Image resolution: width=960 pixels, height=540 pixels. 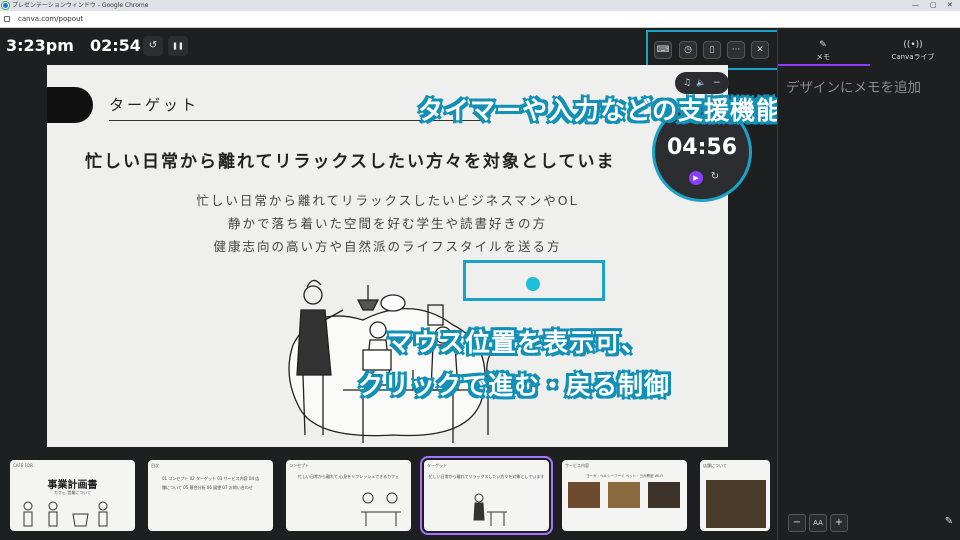 I want to click on edit-icon: ✎, so click(x=949, y=523).